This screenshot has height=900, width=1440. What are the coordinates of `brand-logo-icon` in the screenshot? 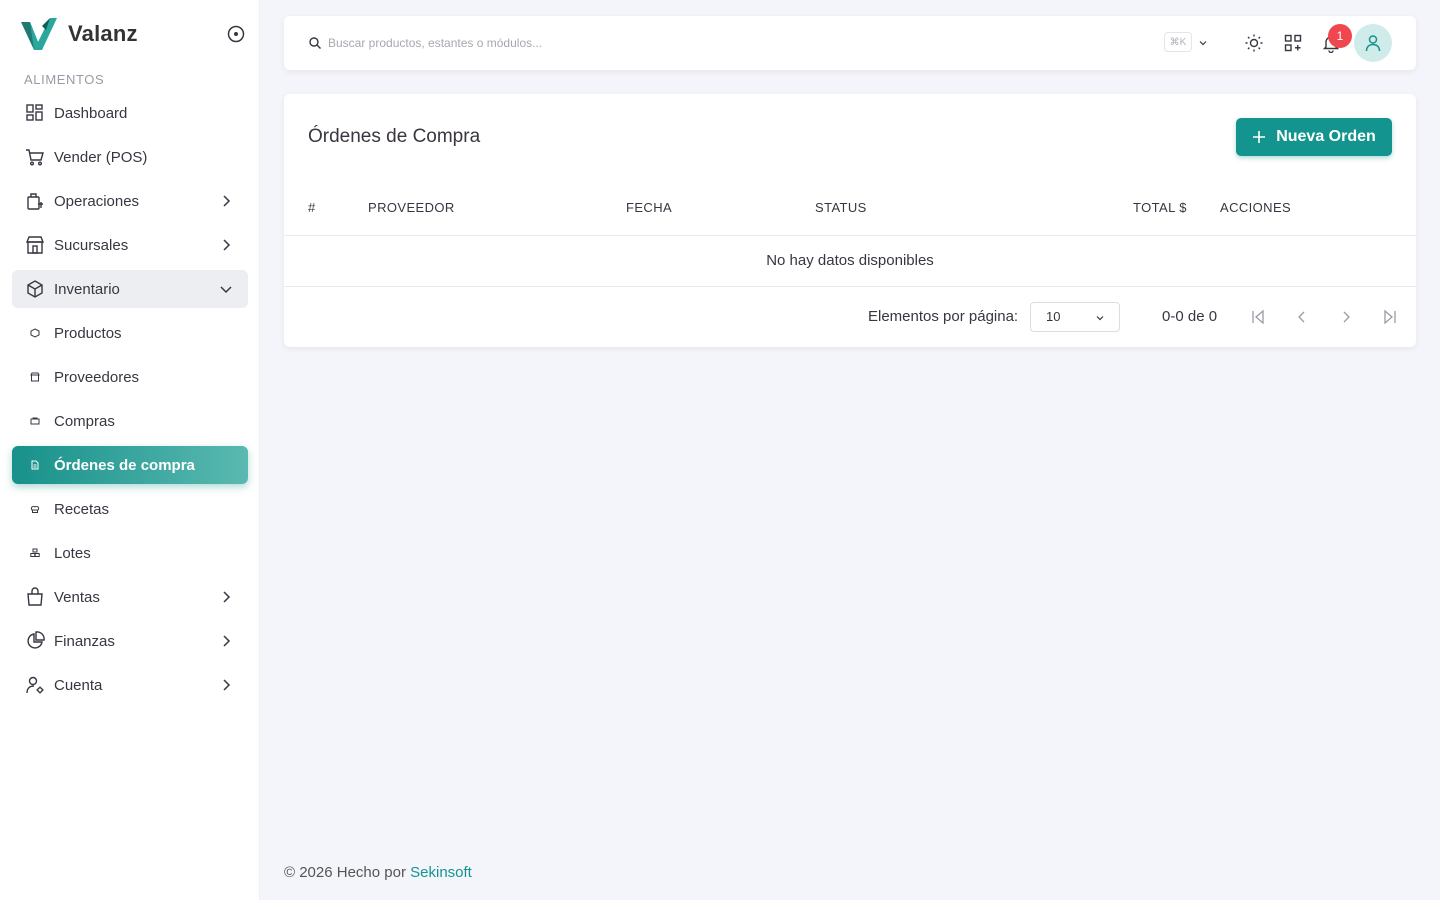 It's located at (39, 34).